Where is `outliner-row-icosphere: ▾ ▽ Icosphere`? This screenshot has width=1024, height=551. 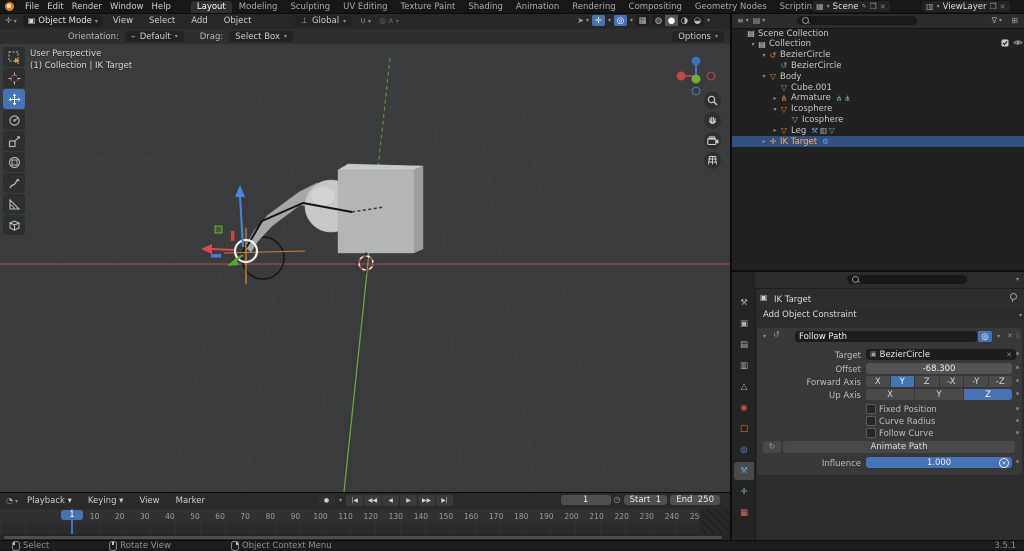
outliner-row-icosphere: ▾ ▽ Icosphere is located at coordinates (878, 109).